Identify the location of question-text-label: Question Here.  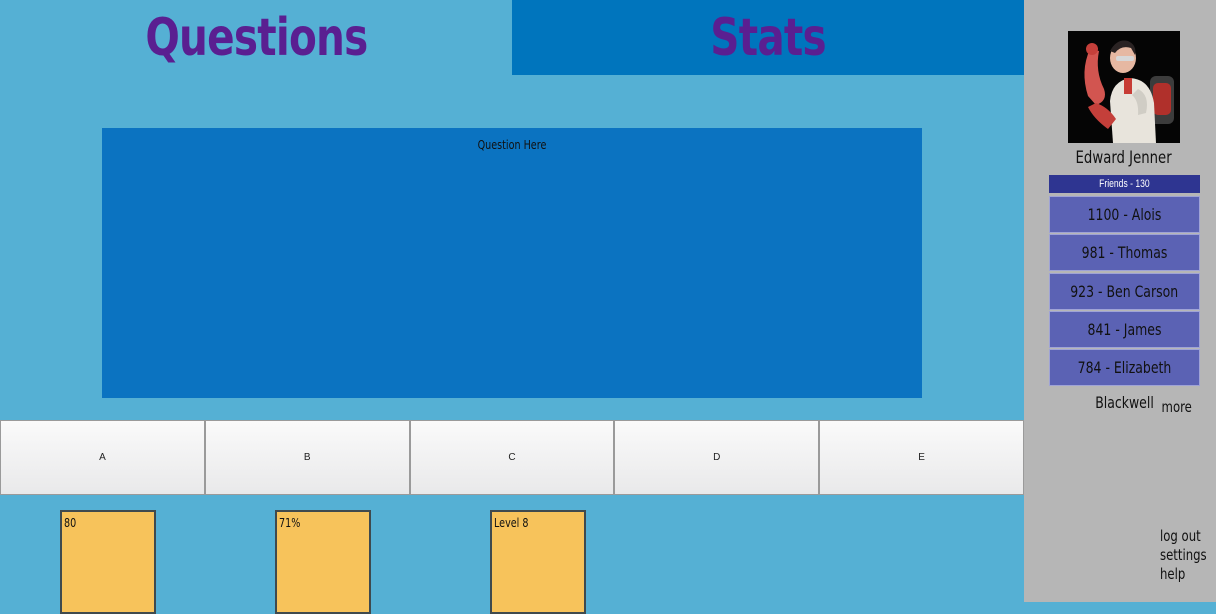
(512, 145).